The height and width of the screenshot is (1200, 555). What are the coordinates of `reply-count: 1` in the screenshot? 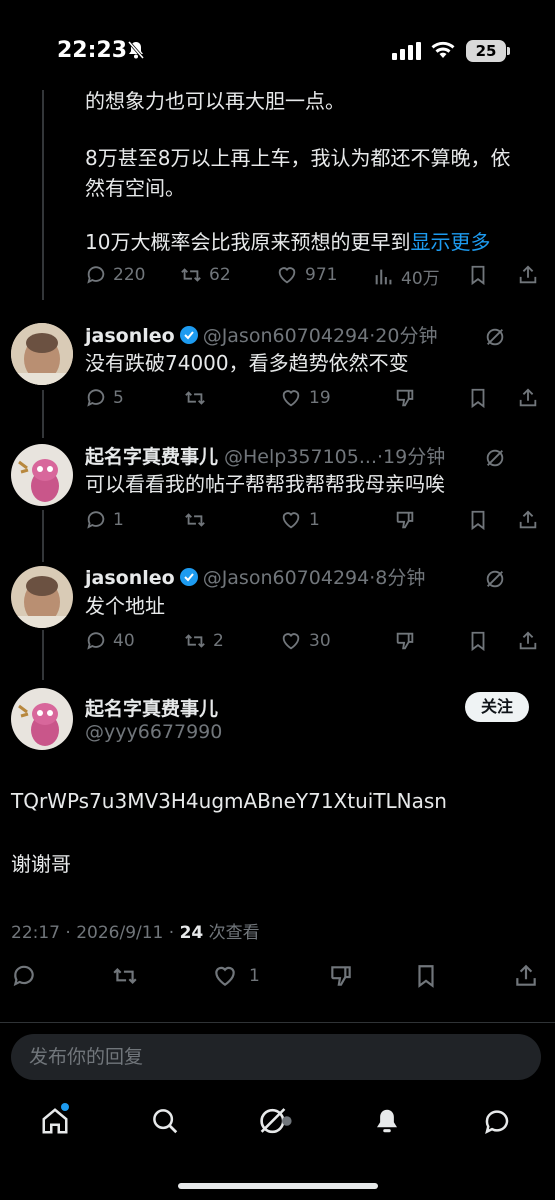 It's located at (118, 520).